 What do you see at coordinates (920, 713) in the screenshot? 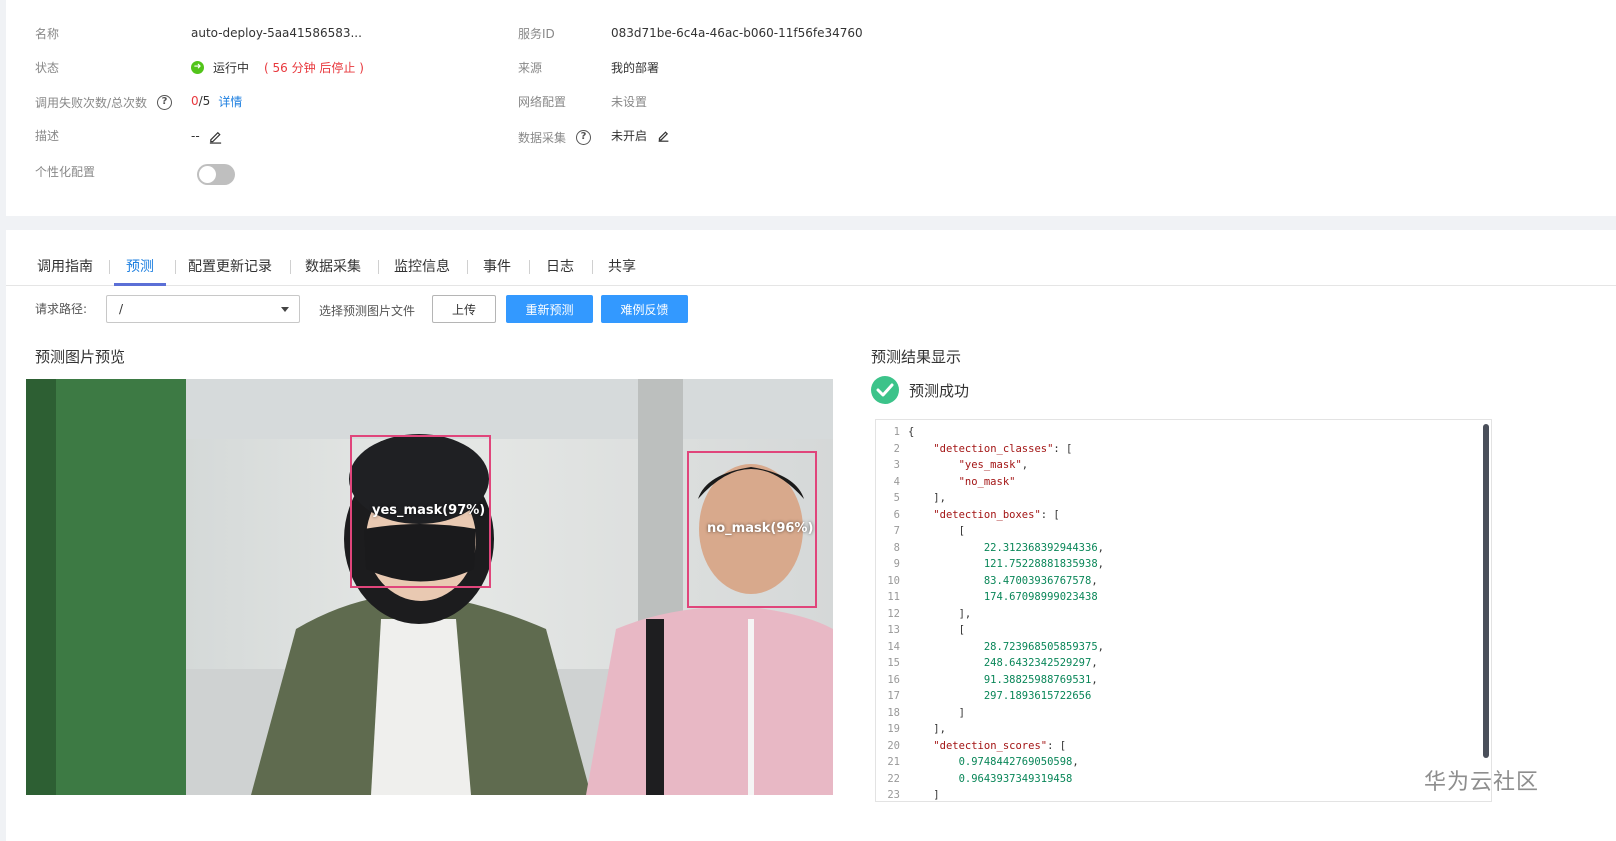
I see `code-line: 18 ]` at bounding box center [920, 713].